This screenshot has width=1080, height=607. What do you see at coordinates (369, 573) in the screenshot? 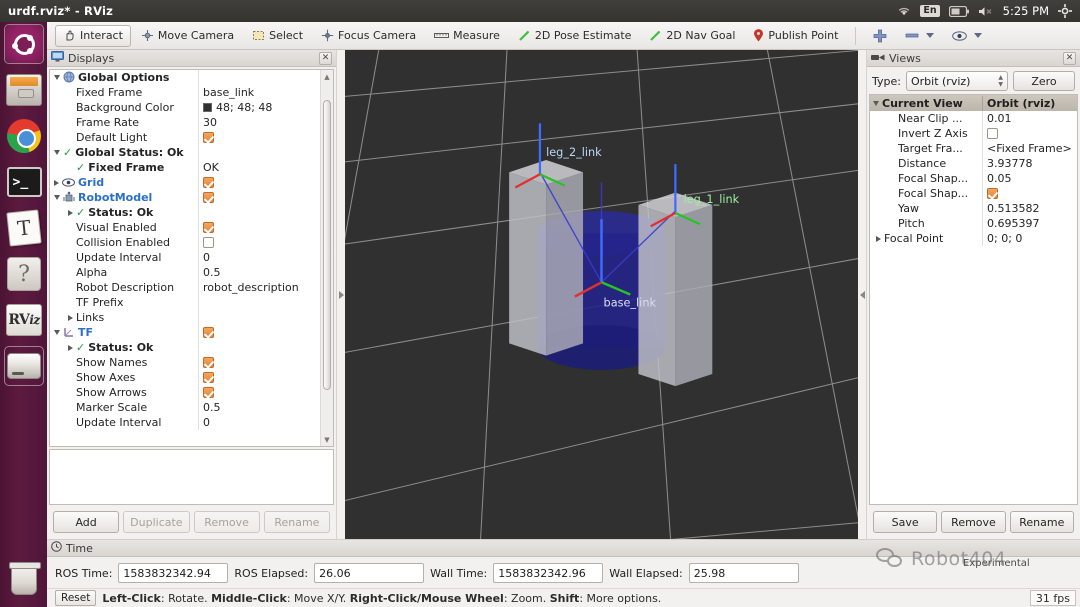
I see `time-field-input: 26.06` at bounding box center [369, 573].